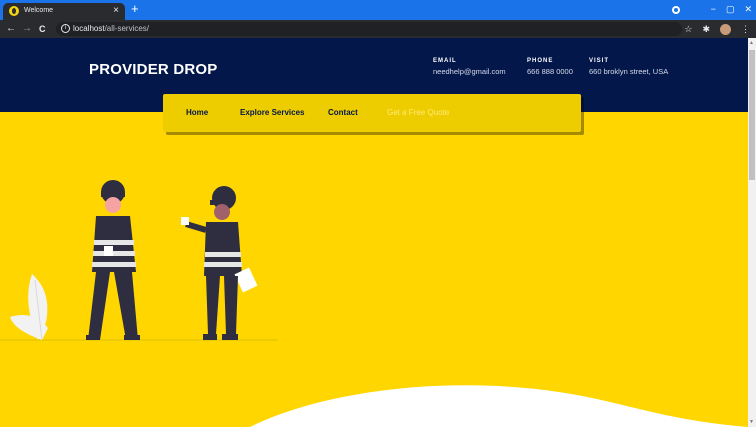 The image size is (756, 427). I want to click on forward-icon: →, so click(27, 29).